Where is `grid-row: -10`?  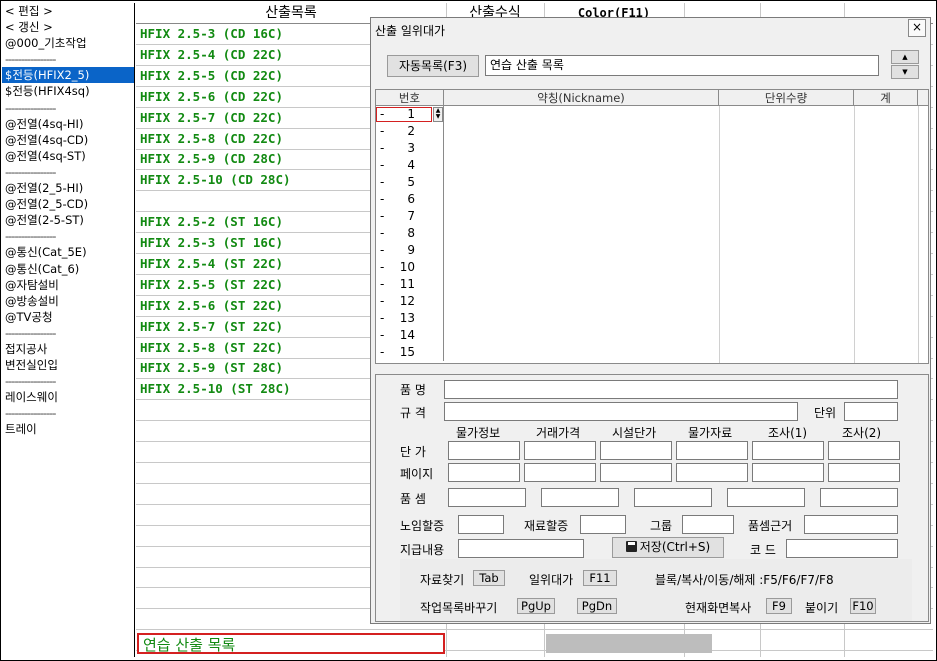
grid-row: -10 is located at coordinates (652, 267).